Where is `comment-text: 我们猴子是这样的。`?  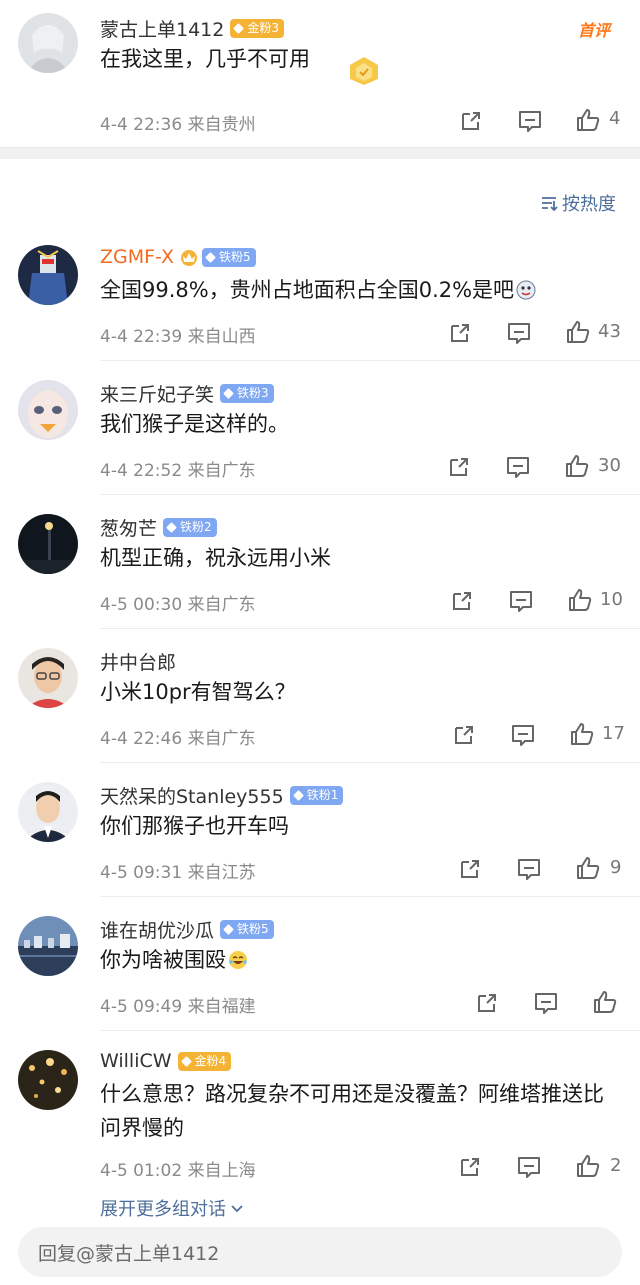 comment-text: 我们猴子是这样的。 is located at coordinates (194, 424).